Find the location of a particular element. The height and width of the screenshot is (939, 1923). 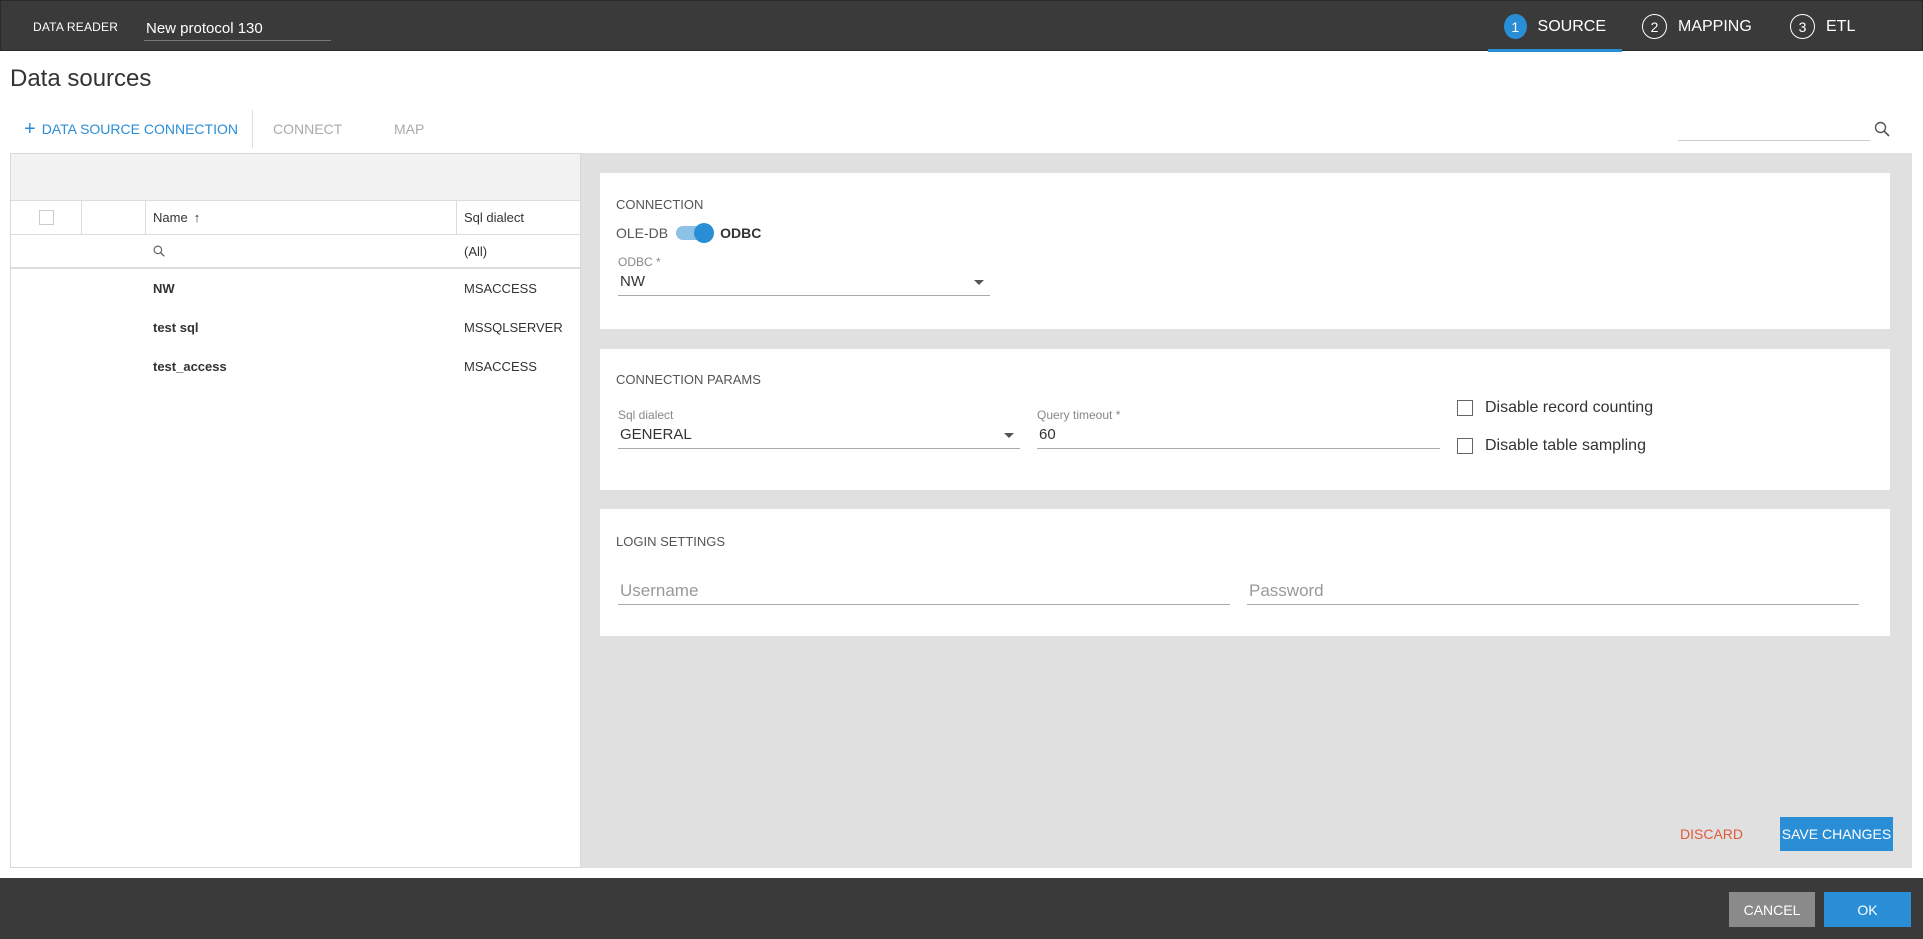

row-name-cell: test_access is located at coordinates (190, 366).